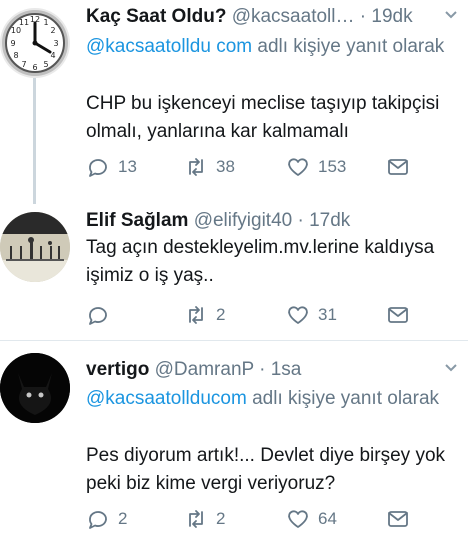 Image resolution: width=468 pixels, height=533 pixels. I want to click on tweet-header: Elif Sağlam @elifyigit40 · 17dk, so click(272, 221).